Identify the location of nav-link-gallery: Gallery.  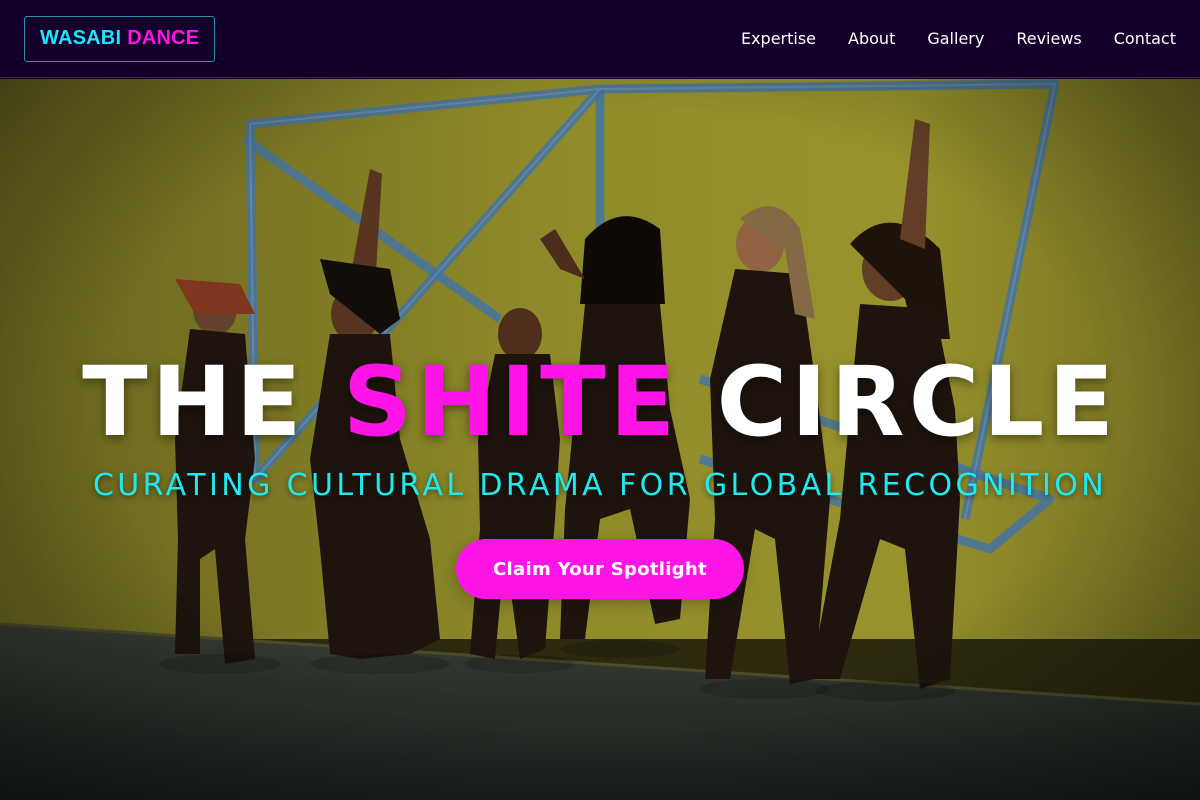
(955, 38).